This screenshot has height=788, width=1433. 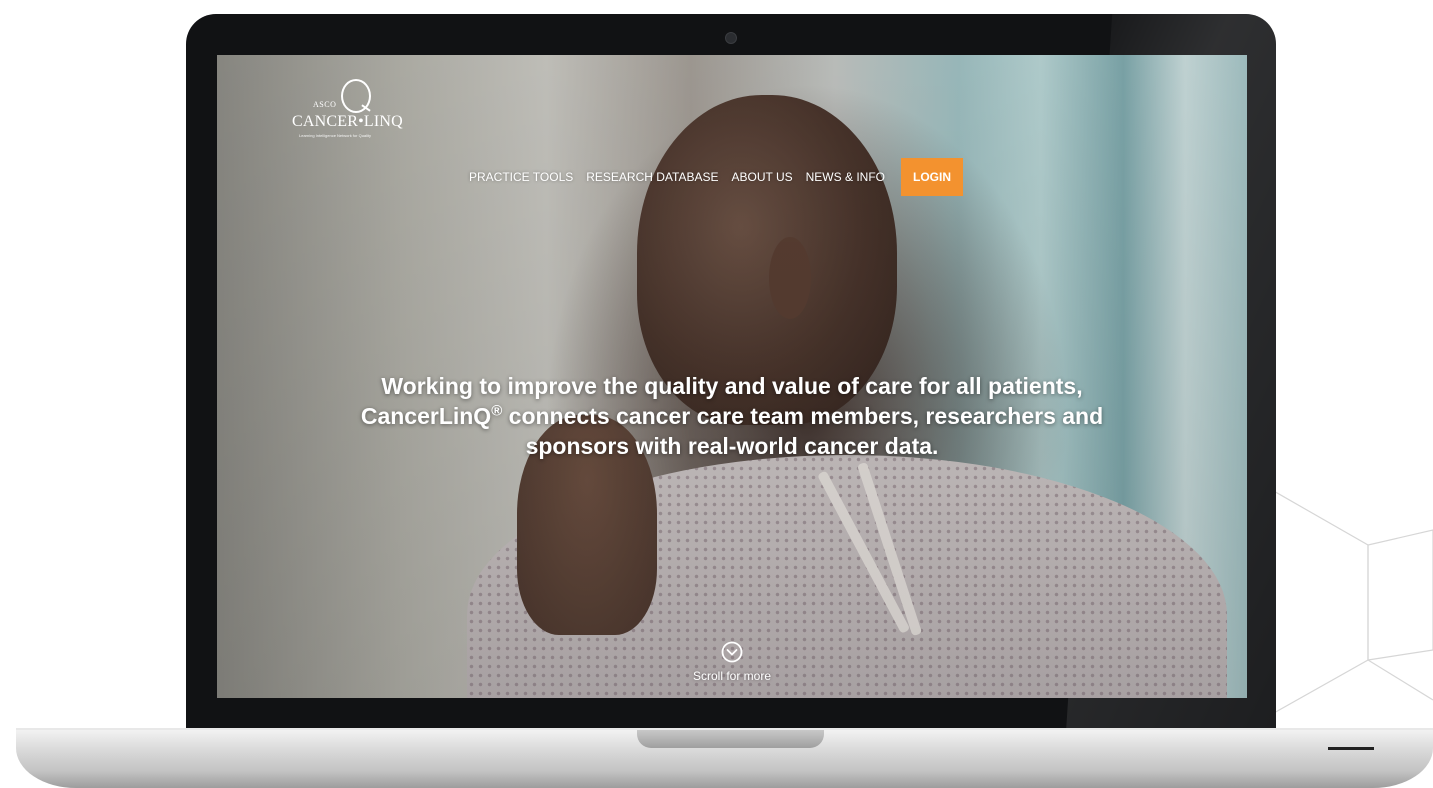 I want to click on laptop-opening-notch, so click(x=730, y=739).